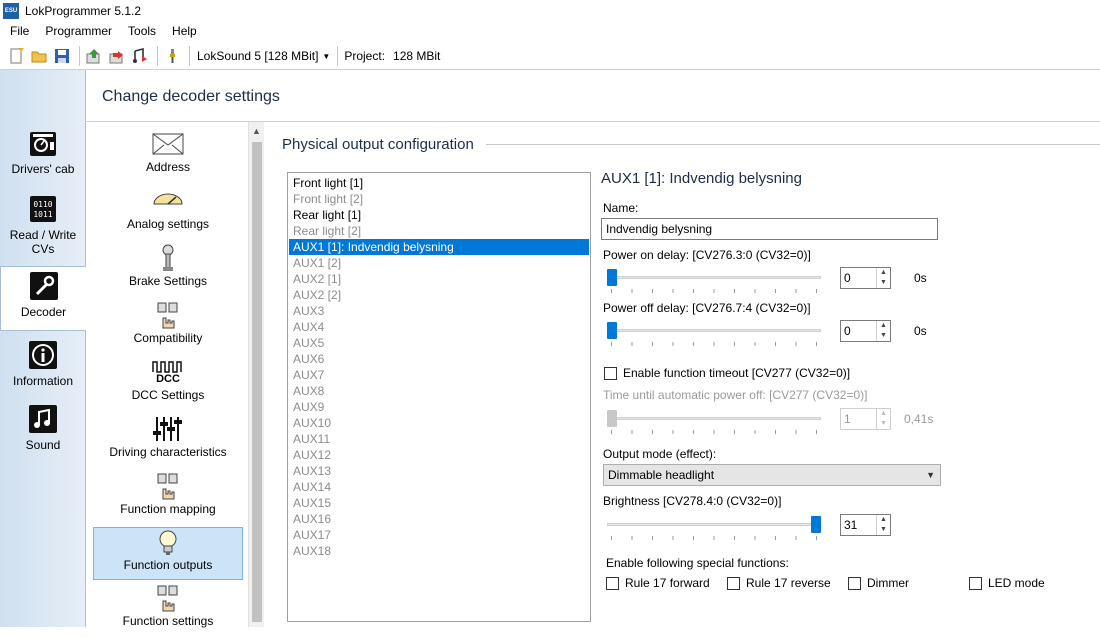 This screenshot has height=637, width=1100. Describe the element at coordinates (43, 225) in the screenshot. I see `nav-read-write-cvs: 0110 1011 Read / Write CVs` at that location.